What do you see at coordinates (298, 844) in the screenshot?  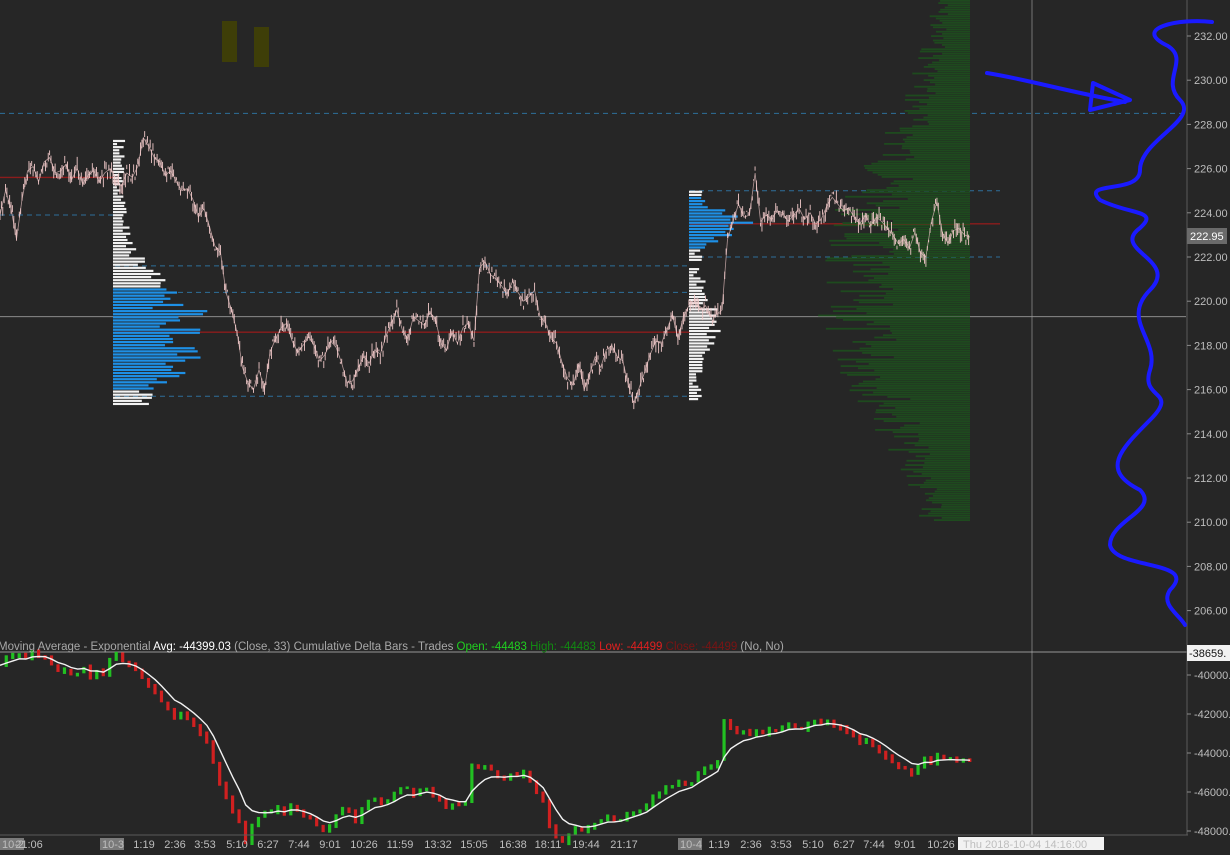 I see `time-tick-label: 7:44` at bounding box center [298, 844].